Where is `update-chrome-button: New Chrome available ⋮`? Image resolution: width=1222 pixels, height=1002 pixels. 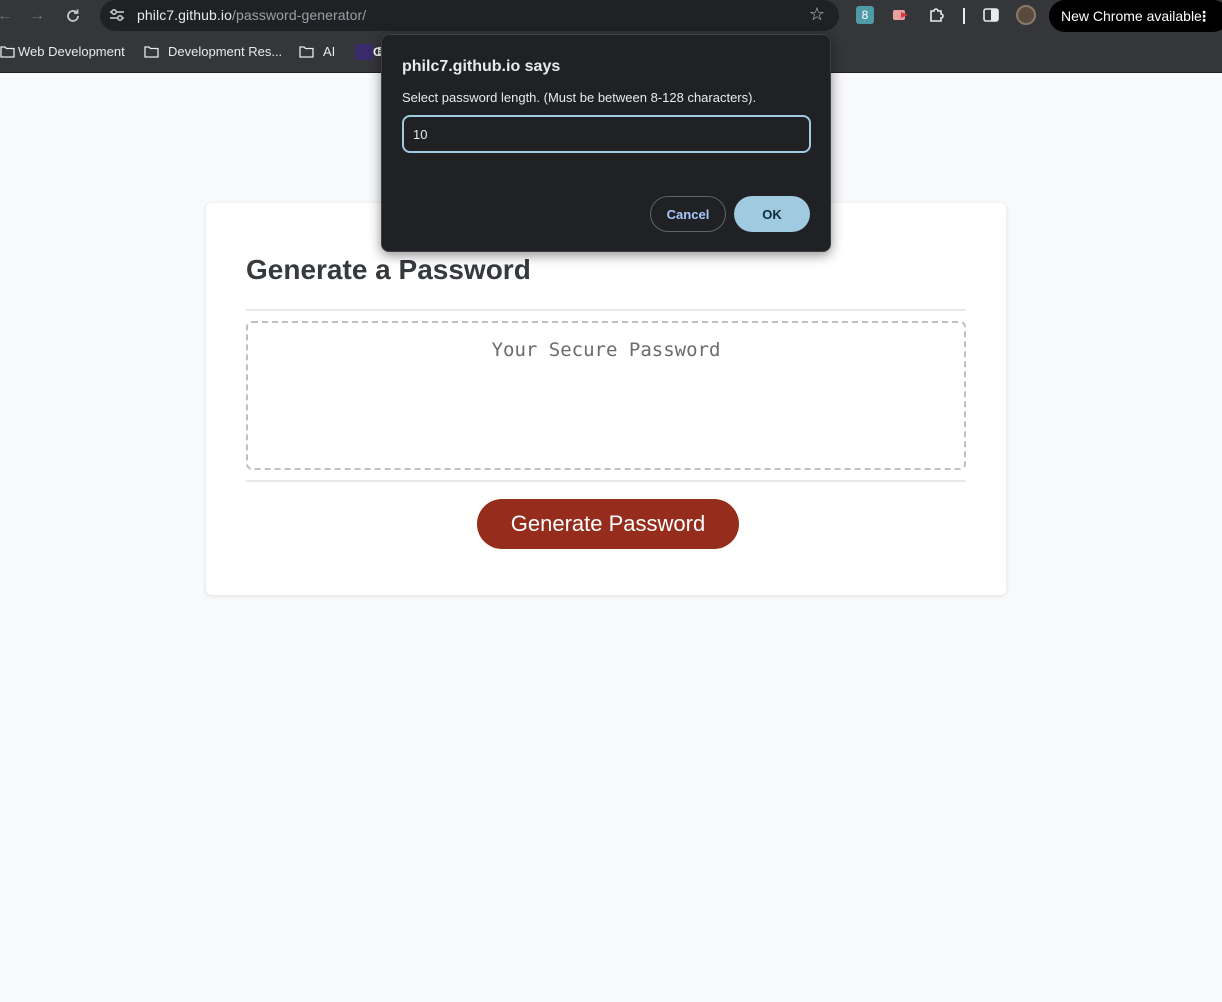 update-chrome-button: New Chrome available ⋮ is located at coordinates (1135, 16).